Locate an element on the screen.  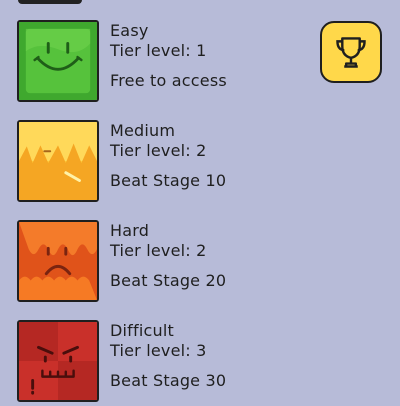
tier-requirement: Beat Stage 10 is located at coordinates (168, 180).